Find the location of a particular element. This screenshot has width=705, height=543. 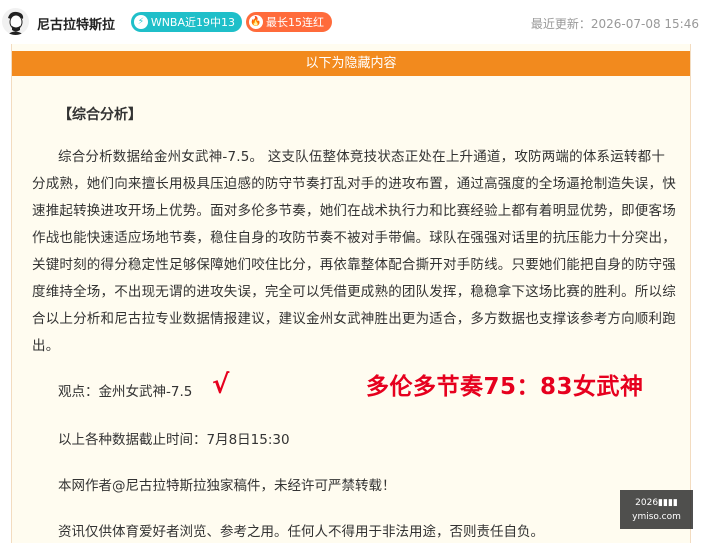

fire-icon: 🔥 is located at coordinates (256, 22).